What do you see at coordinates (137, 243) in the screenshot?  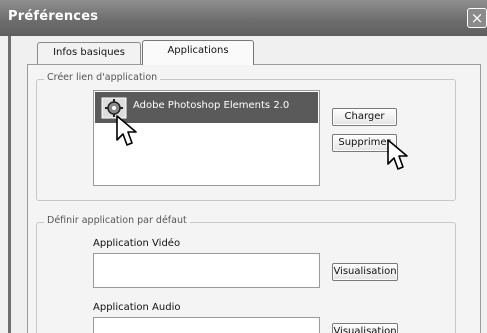 I see `video-app-label: Application Vidéo` at bounding box center [137, 243].